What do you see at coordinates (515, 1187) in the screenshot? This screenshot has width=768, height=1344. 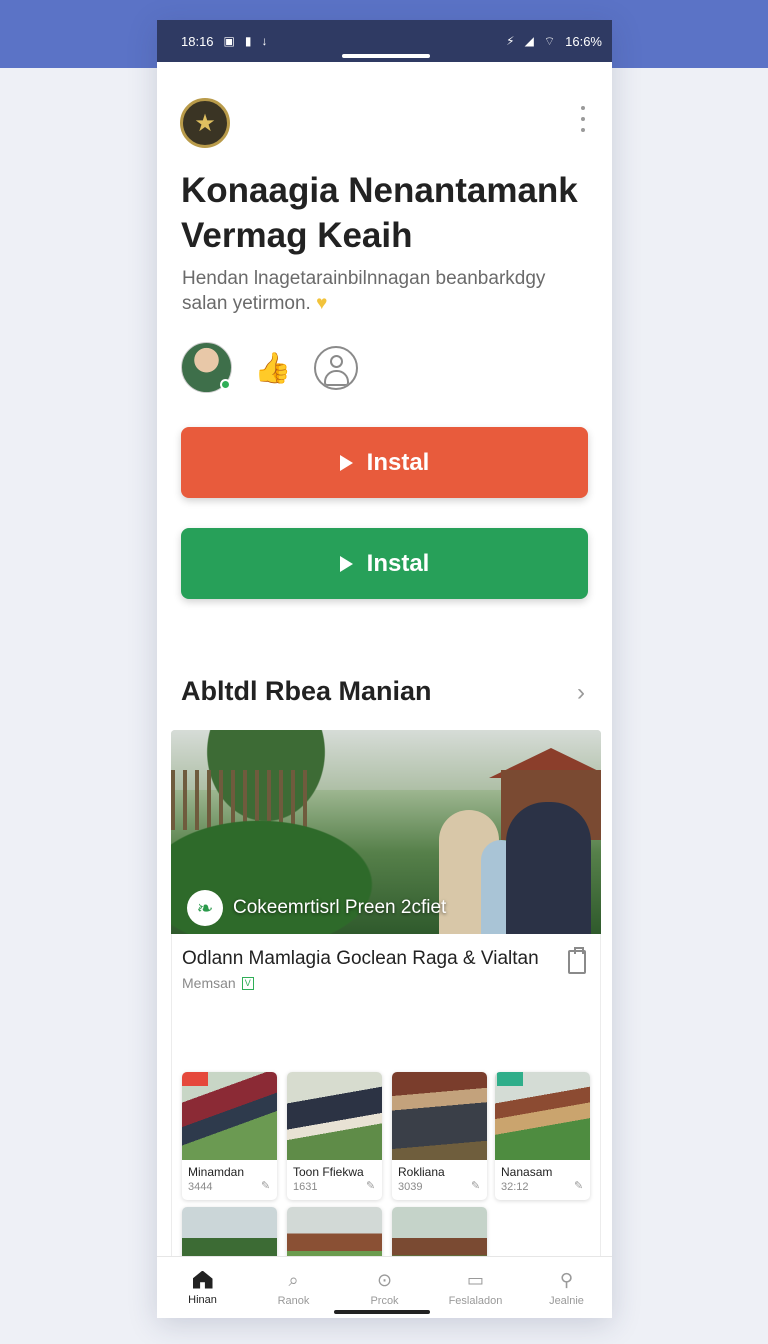 I see `thumbnail-count: 32:12` at bounding box center [515, 1187].